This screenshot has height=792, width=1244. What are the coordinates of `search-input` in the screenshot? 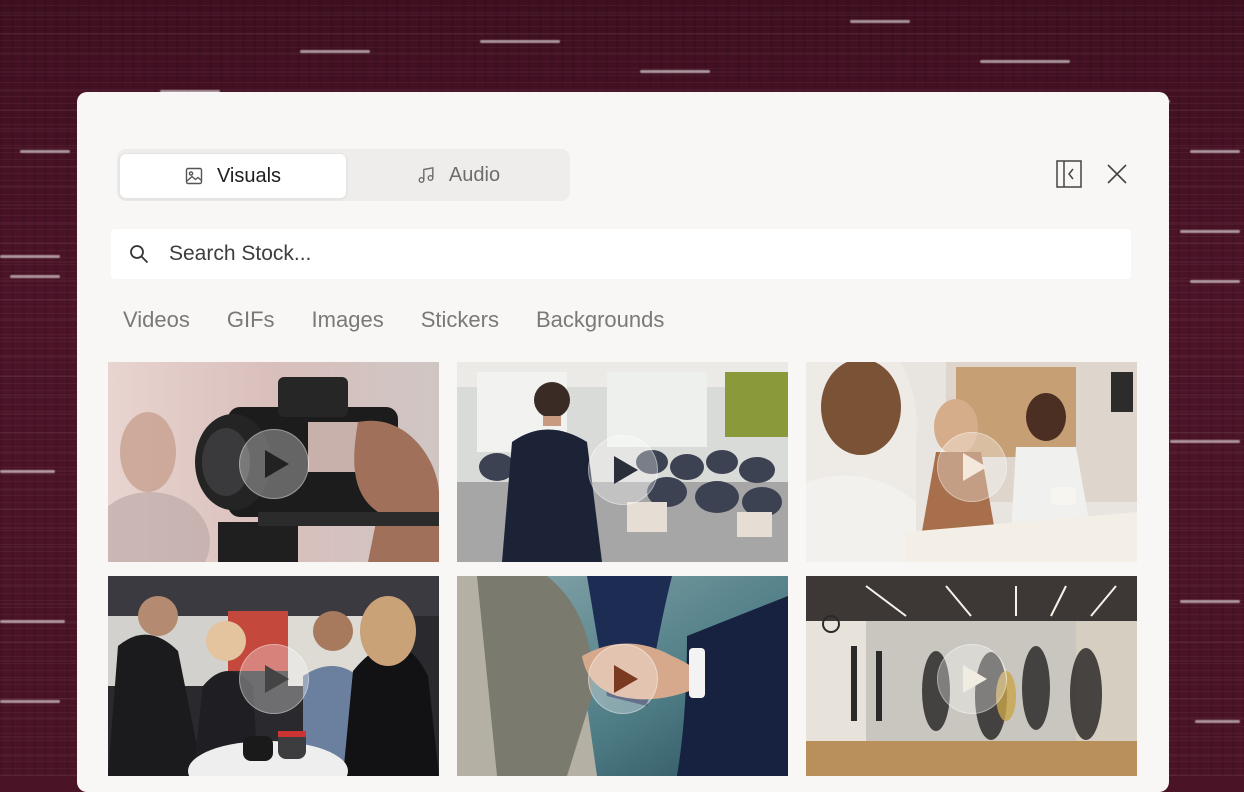 It's located at (619, 254).